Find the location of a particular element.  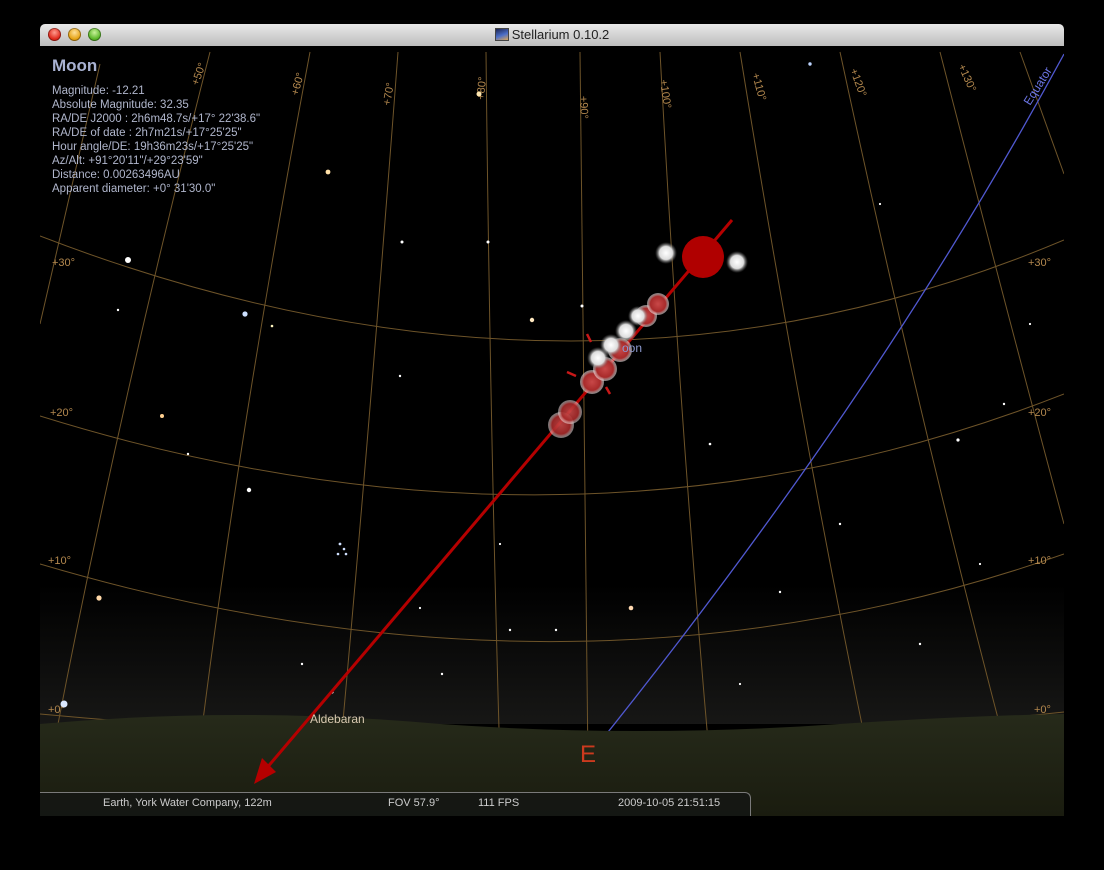

alt-label-right-20: +20° is located at coordinates (1039, 413).